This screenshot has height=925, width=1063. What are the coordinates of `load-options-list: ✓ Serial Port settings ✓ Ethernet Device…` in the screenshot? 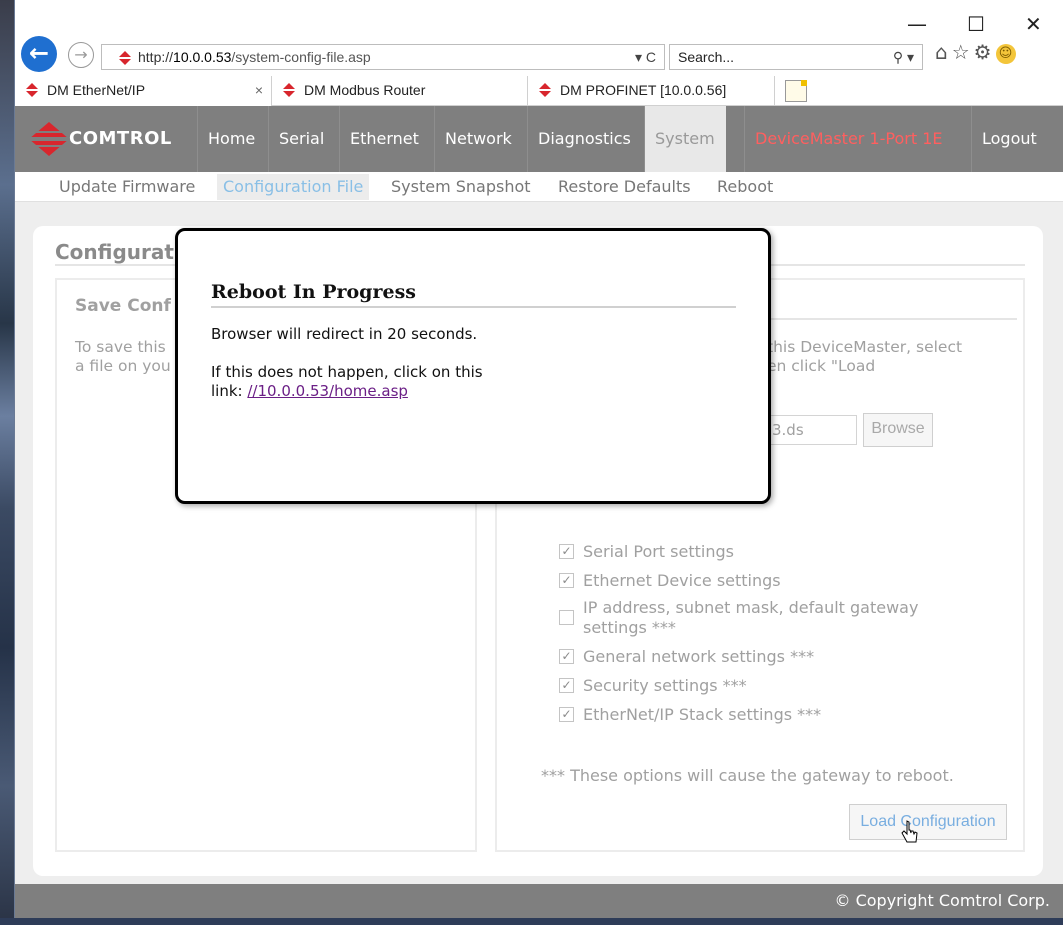 It's located at (779, 633).